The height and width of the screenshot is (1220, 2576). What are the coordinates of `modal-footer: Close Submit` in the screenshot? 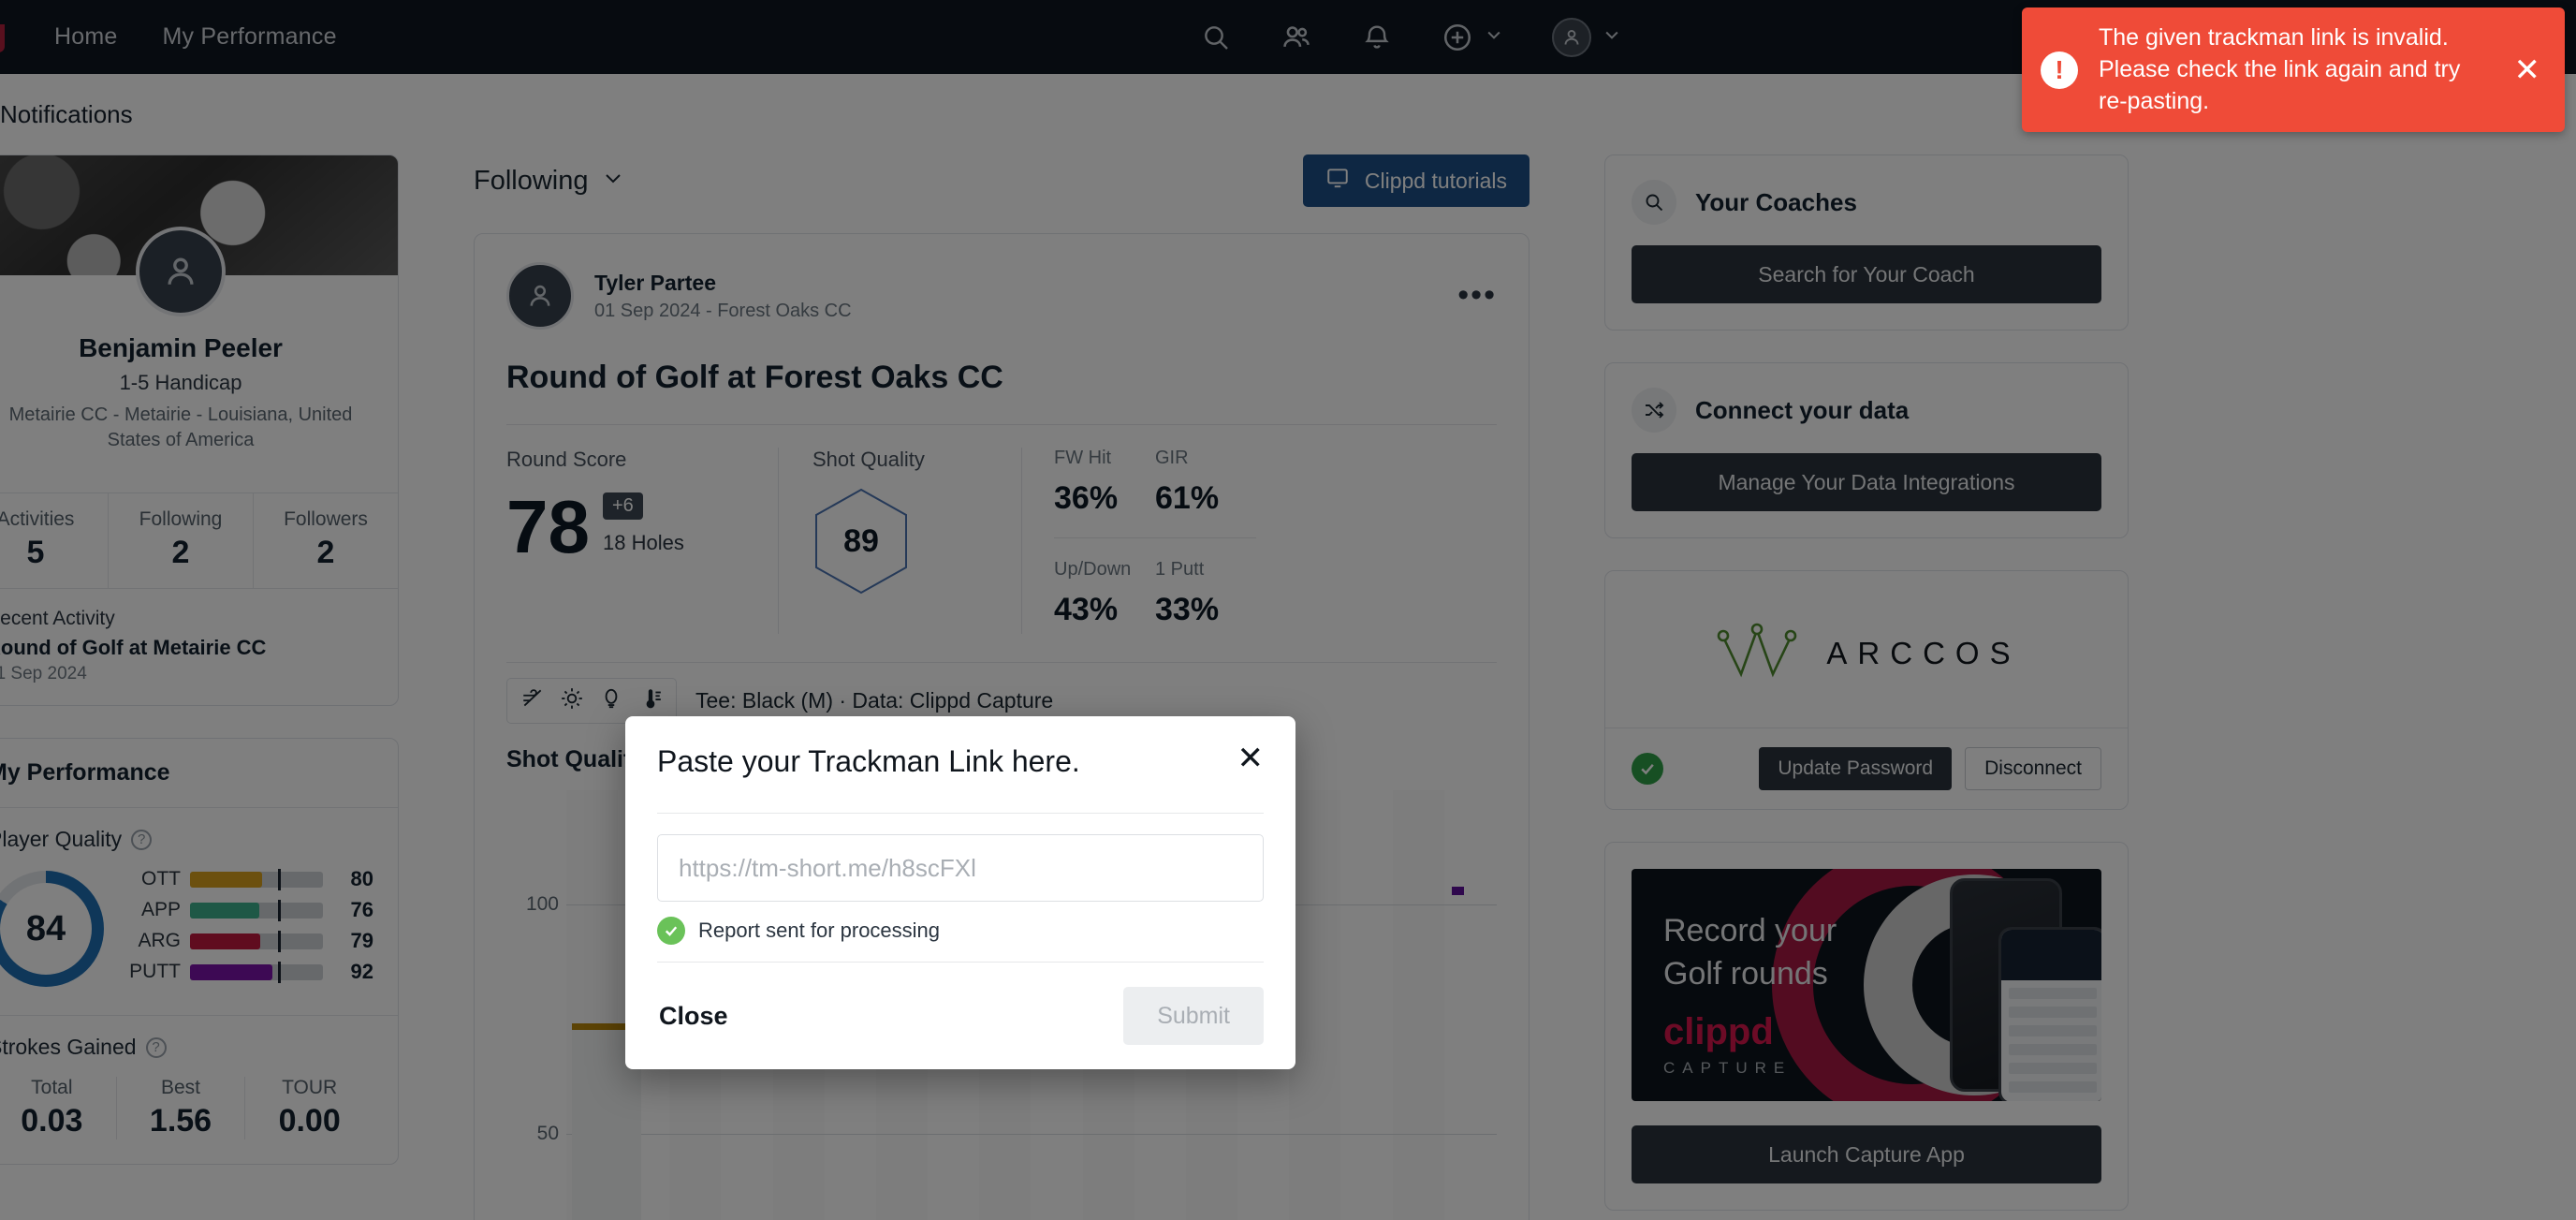 It's located at (961, 1004).